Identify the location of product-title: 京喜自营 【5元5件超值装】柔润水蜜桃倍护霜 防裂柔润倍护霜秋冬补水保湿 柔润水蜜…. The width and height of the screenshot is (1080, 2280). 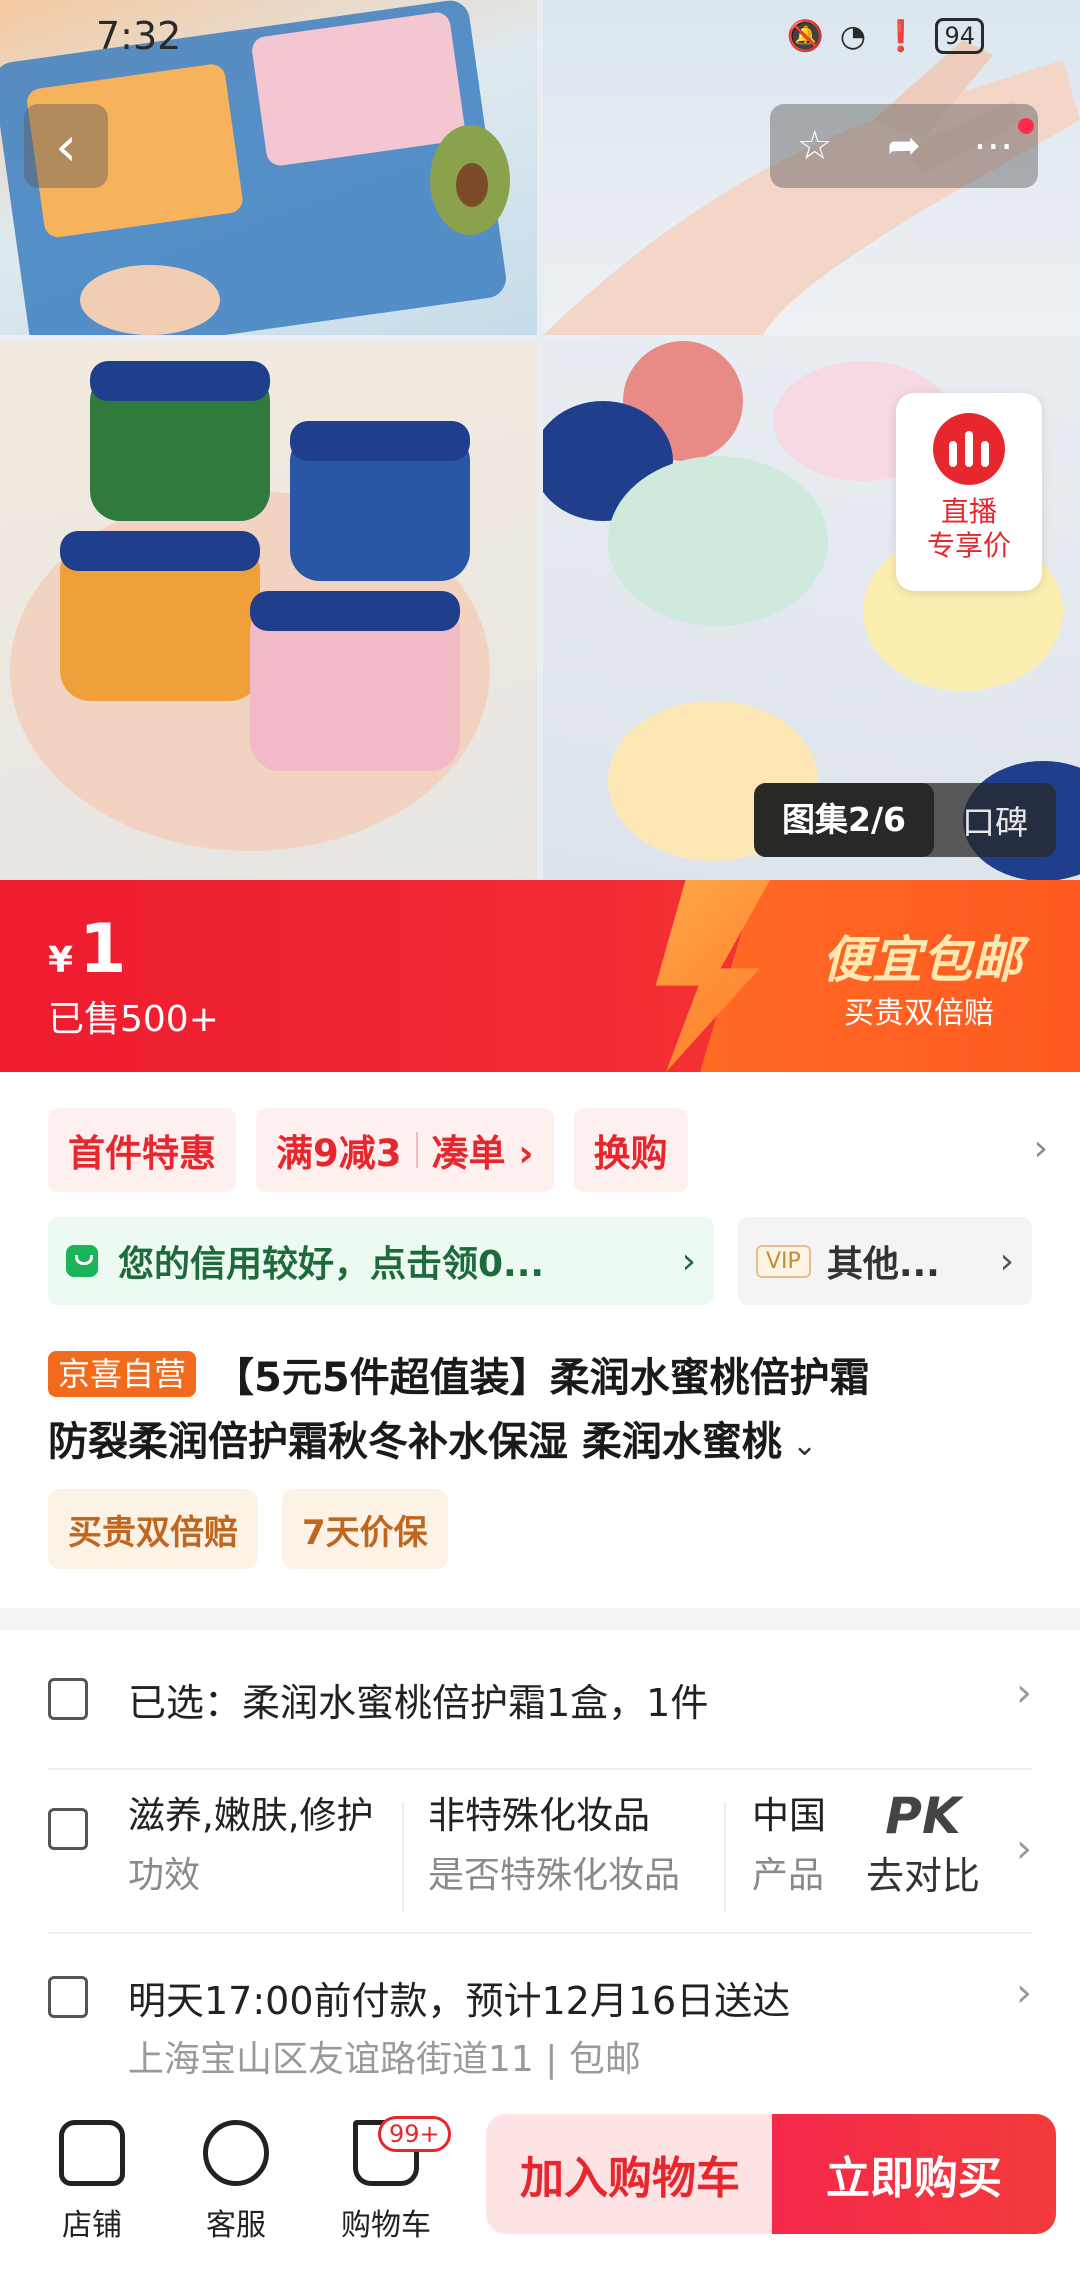
(544, 1412).